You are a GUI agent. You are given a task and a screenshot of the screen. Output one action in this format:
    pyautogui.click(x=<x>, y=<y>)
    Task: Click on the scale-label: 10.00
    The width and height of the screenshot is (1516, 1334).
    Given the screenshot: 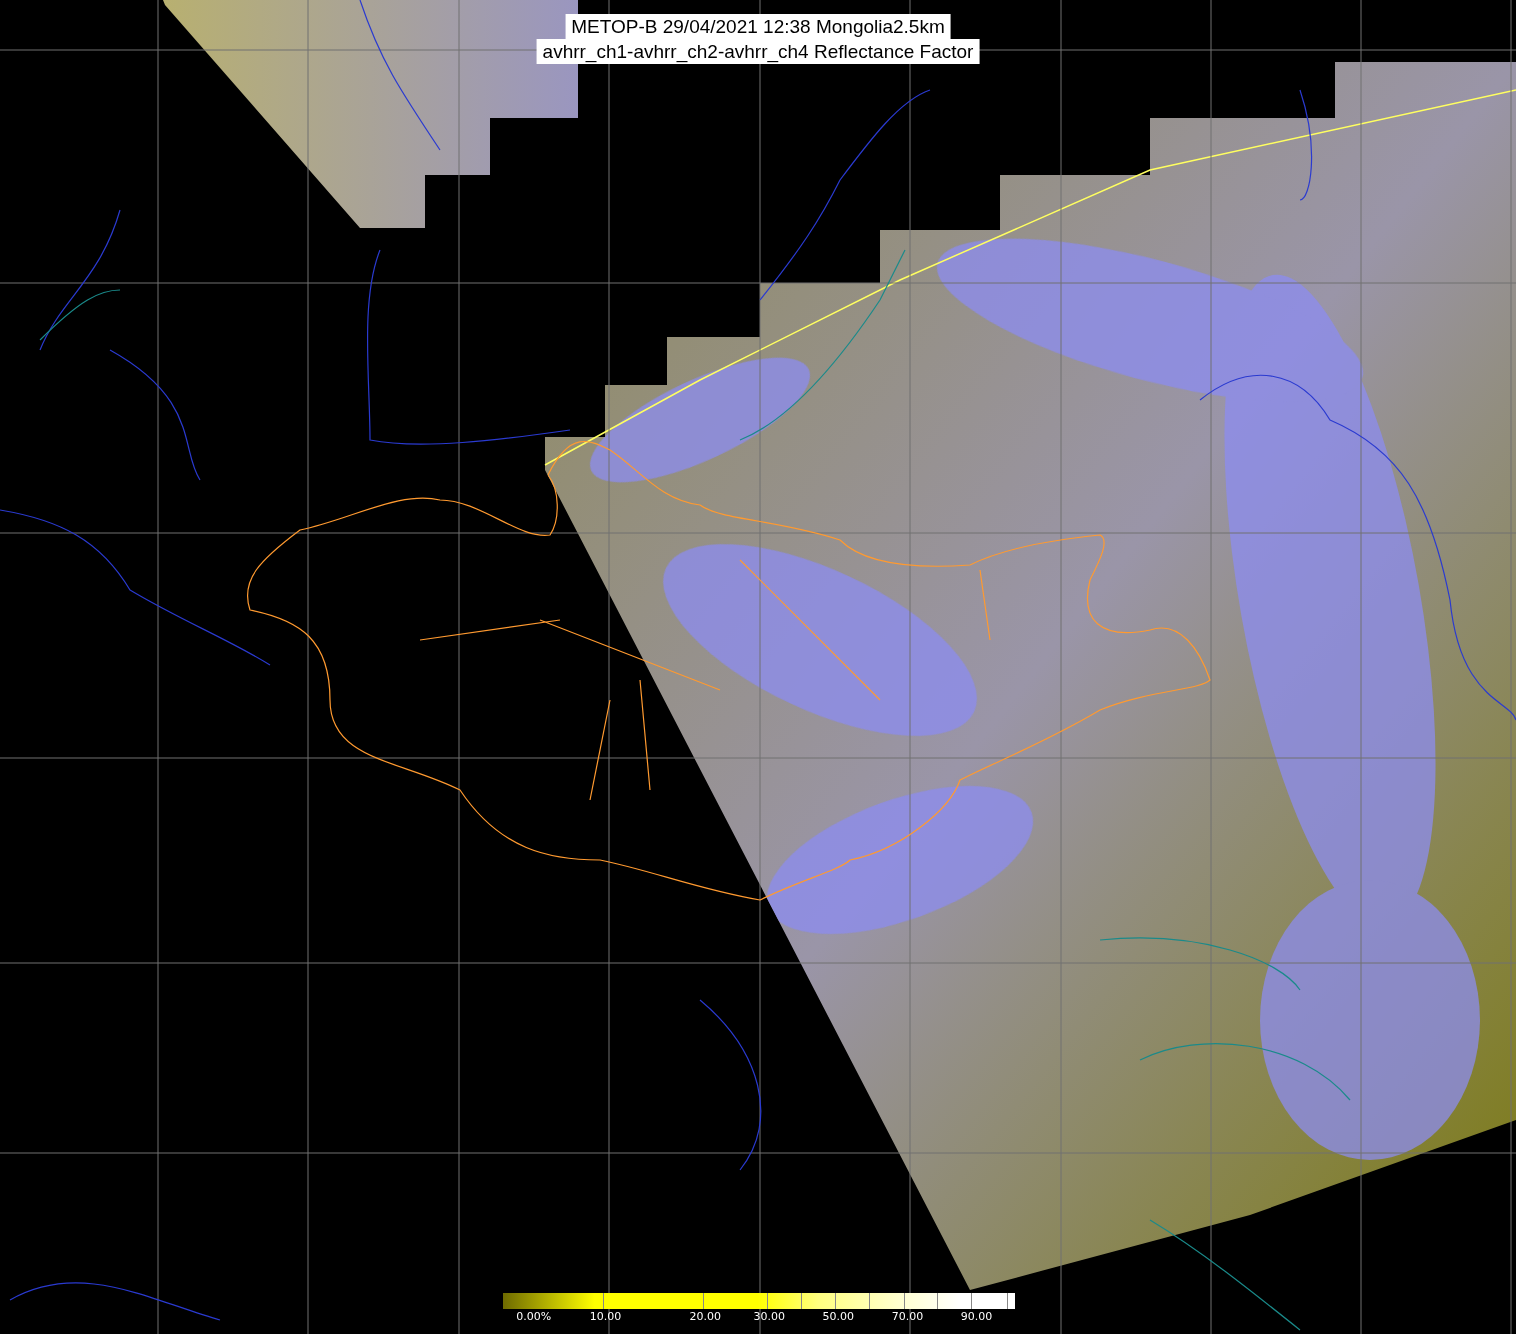 What is the action you would take?
    pyautogui.click(x=605, y=1316)
    